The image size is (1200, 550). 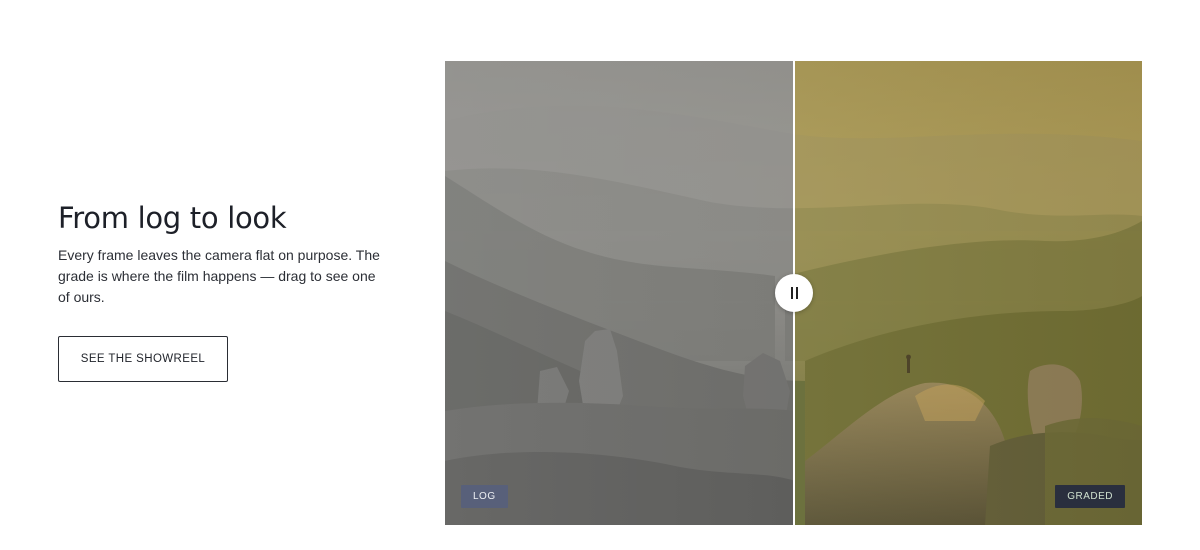 I want to click on section-heading: From log to look, so click(x=172, y=218).